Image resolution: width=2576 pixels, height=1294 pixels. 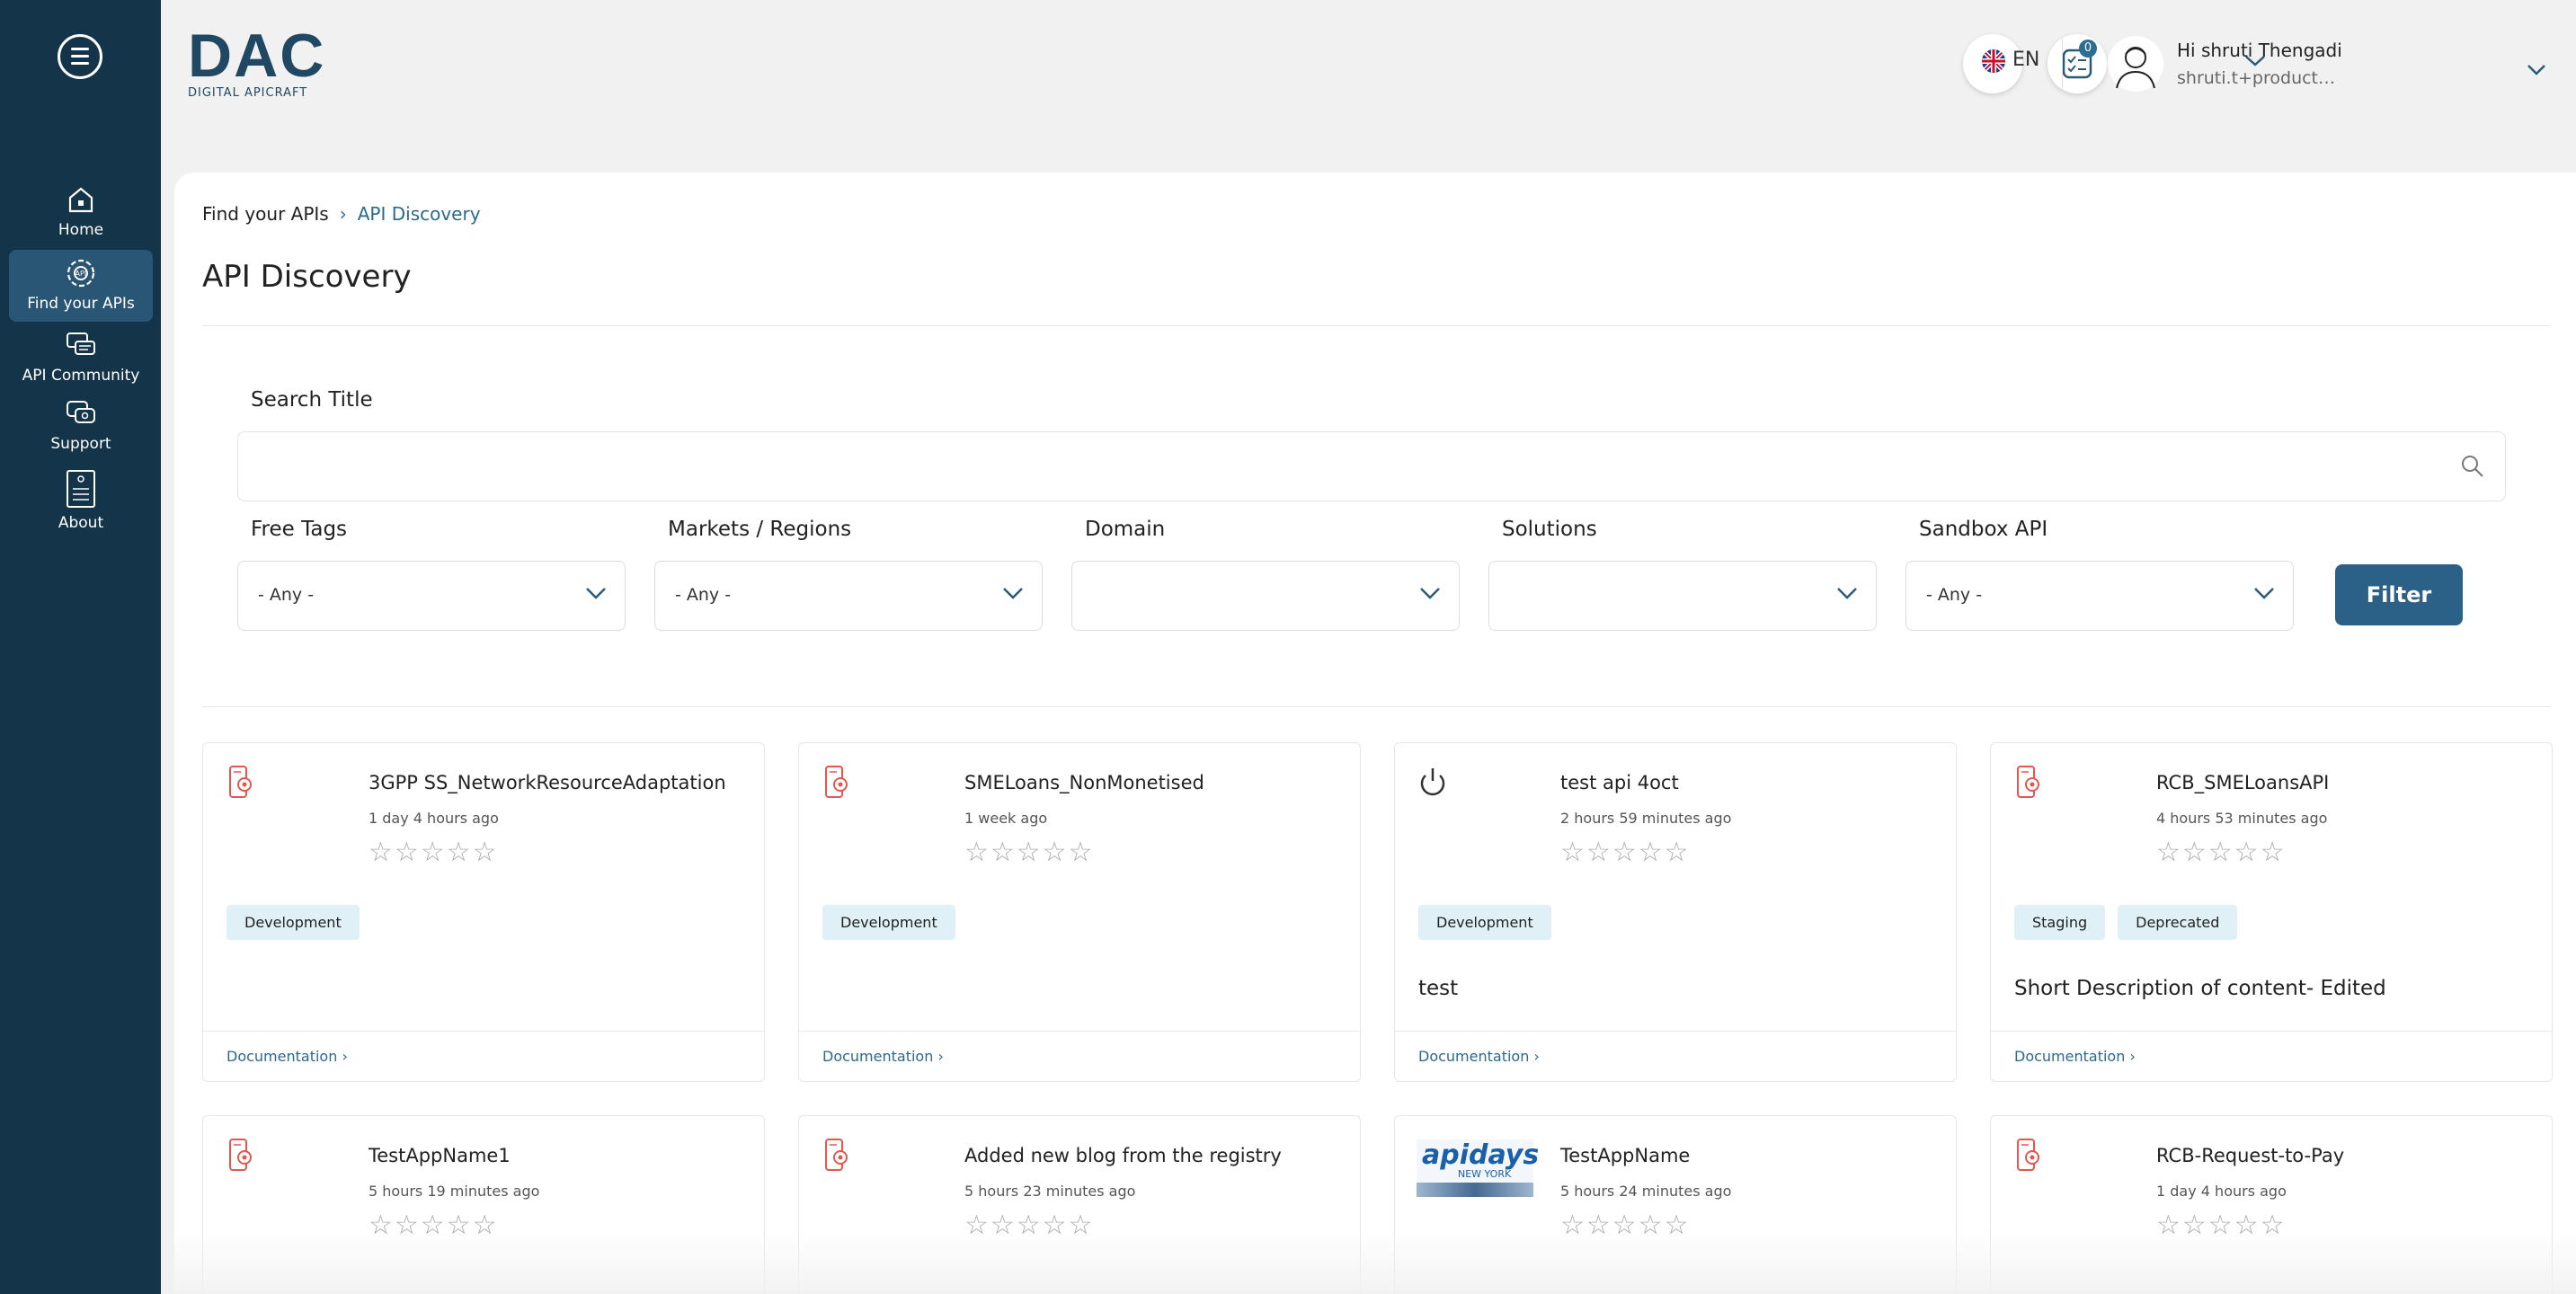 I want to click on filter-button: Filter, so click(x=2399, y=594).